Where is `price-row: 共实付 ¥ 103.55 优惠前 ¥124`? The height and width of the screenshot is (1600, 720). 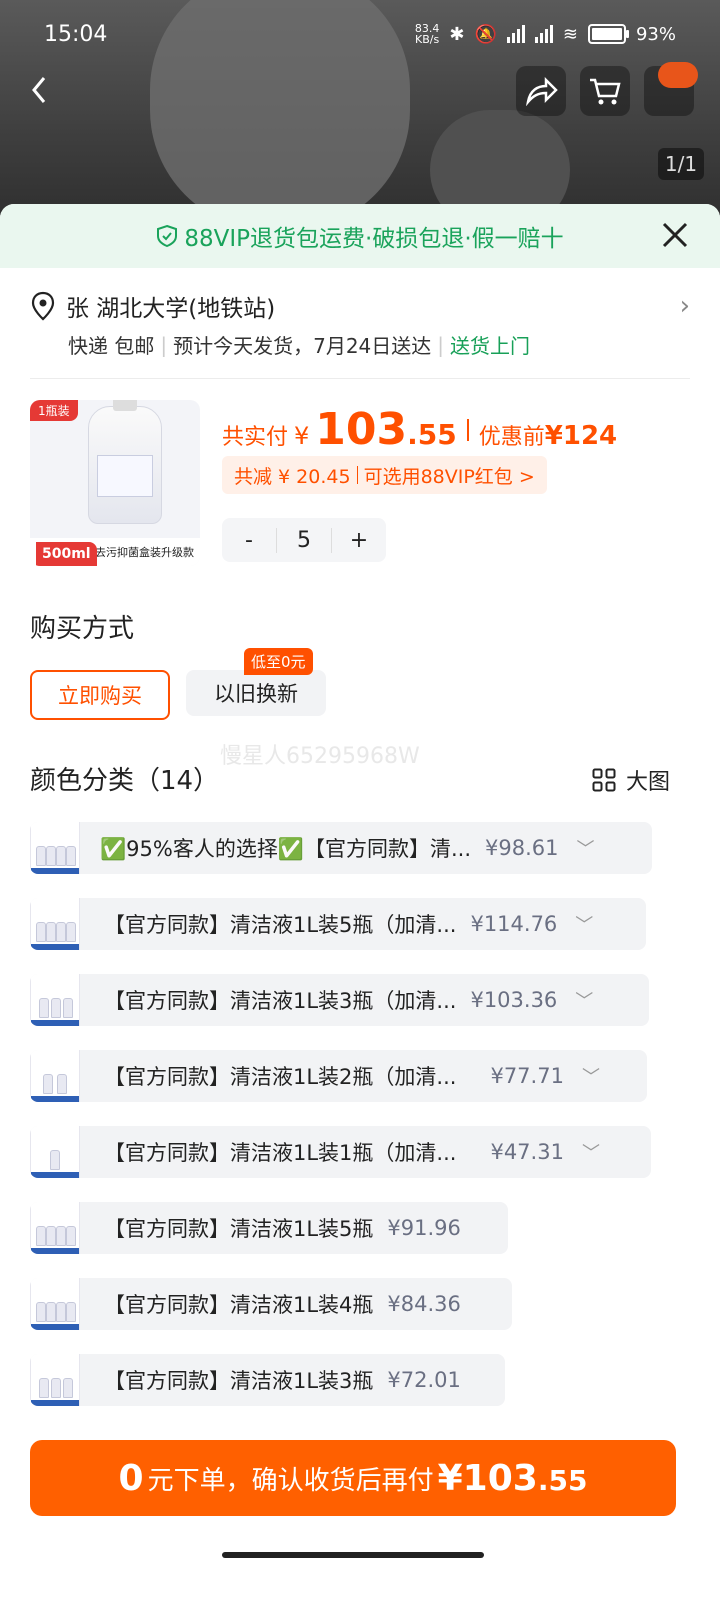
price-row: 共实付 ¥ 103.55 优惠前 ¥124 is located at coordinates (419, 429).